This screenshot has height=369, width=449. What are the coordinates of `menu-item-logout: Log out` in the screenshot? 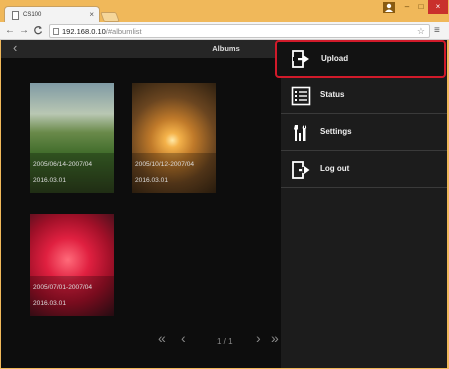 It's located at (364, 169).